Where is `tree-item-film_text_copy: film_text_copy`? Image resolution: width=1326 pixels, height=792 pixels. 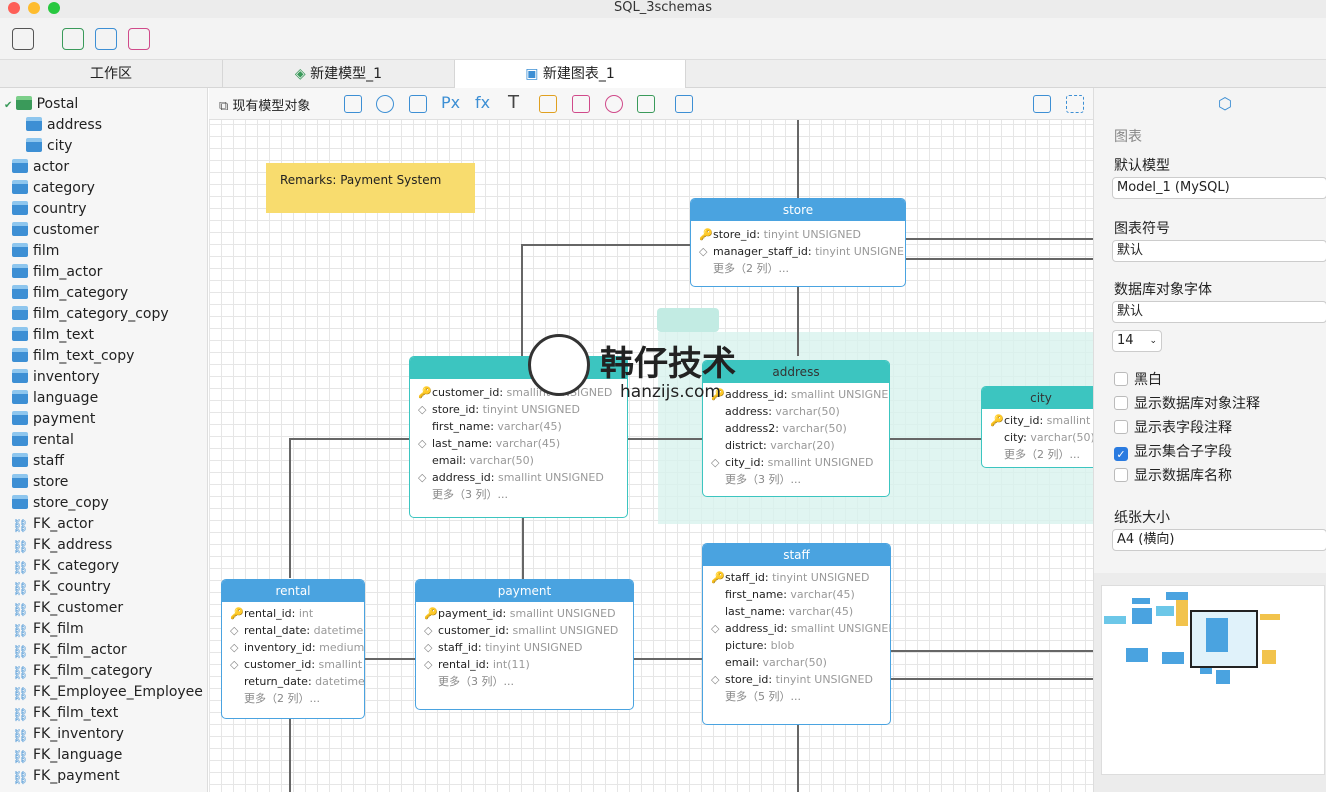 tree-item-film_text_copy: film_text_copy is located at coordinates (73, 356).